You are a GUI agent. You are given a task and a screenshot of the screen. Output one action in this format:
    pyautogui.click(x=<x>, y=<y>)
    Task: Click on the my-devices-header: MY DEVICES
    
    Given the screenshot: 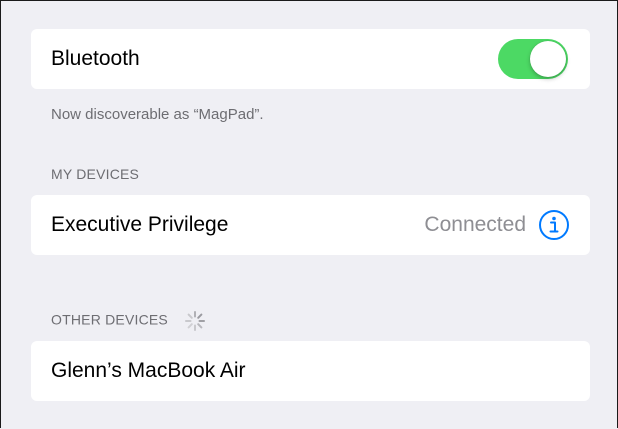 What is the action you would take?
    pyautogui.click(x=95, y=174)
    